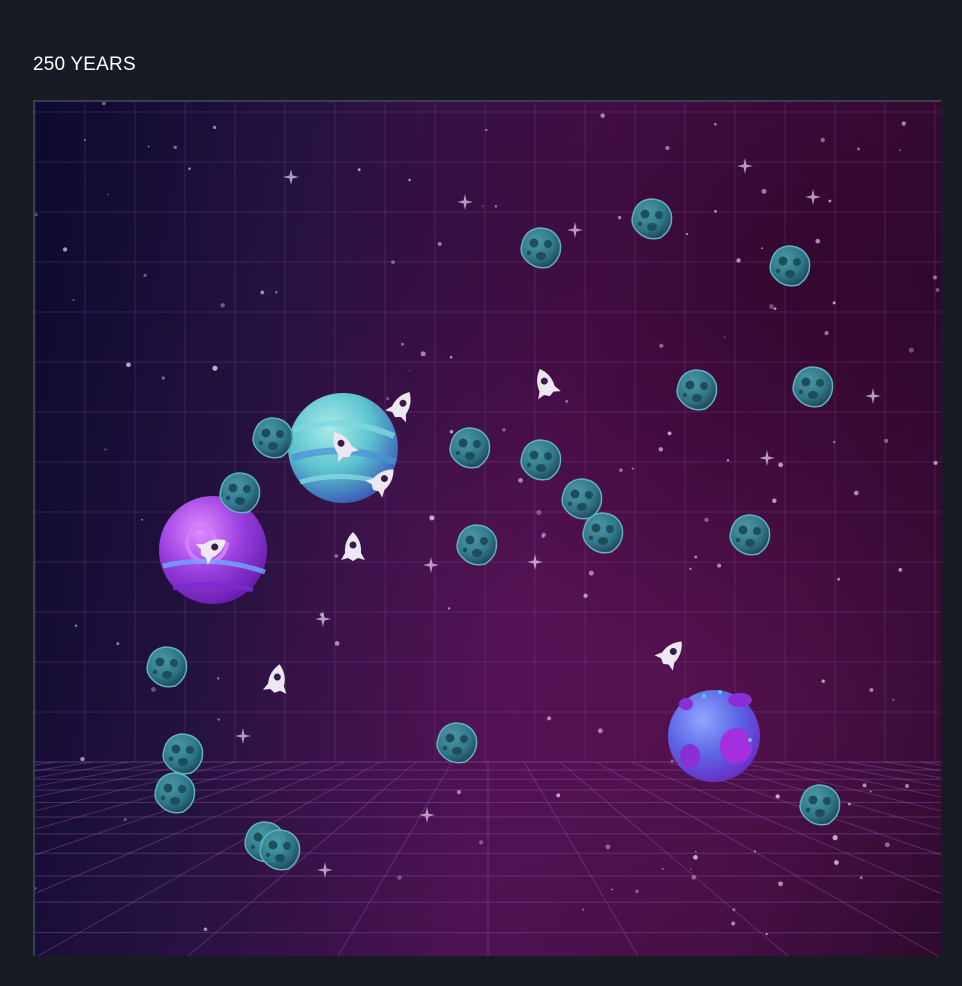 This screenshot has width=962, height=986. I want to click on elapsed-time-label: 250 YEARS, so click(84, 64).